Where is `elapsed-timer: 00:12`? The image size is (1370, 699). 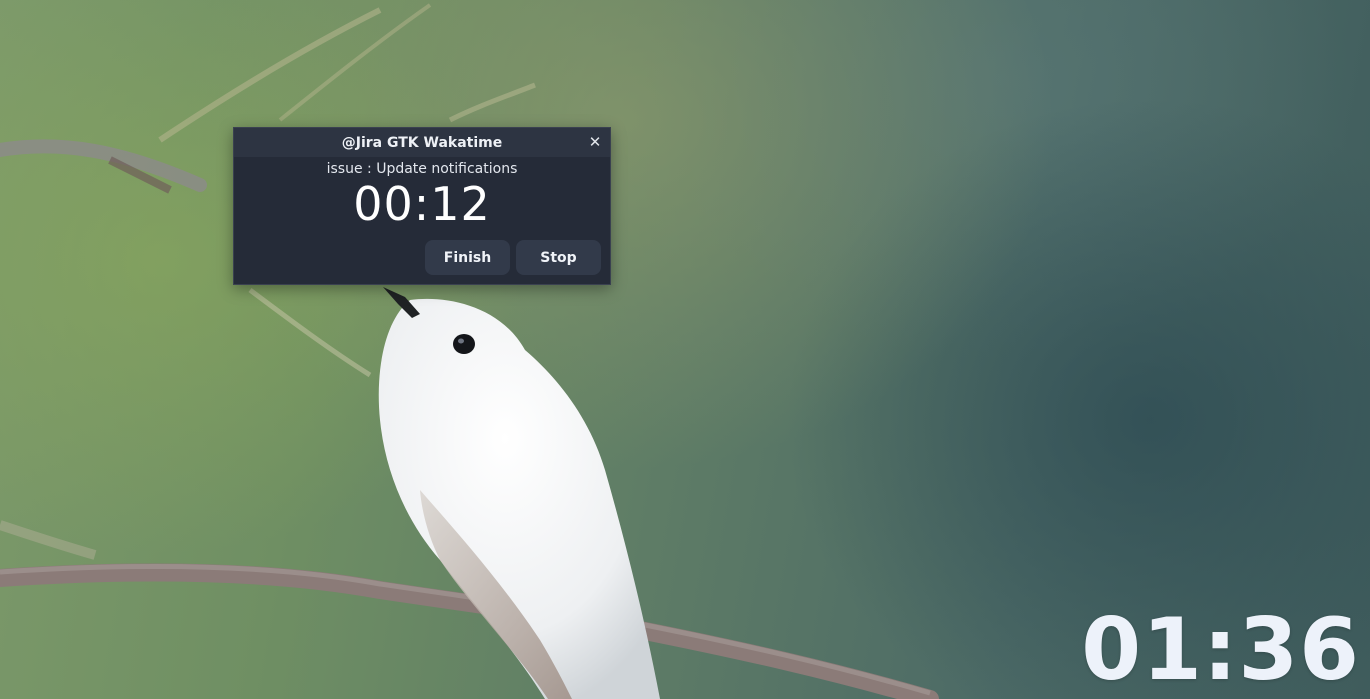
elapsed-timer: 00:12 is located at coordinates (422, 204).